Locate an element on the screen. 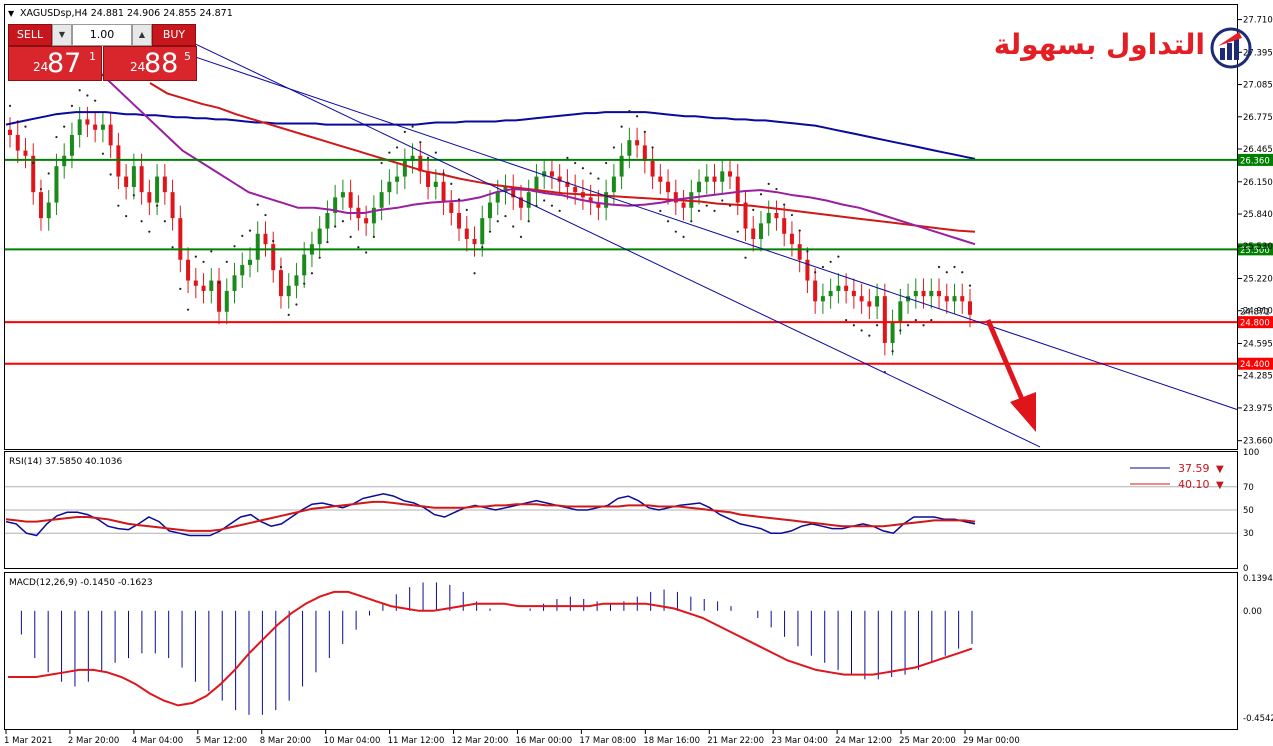 The width and height of the screenshot is (1273, 746). price-tick-label: 25.530 is located at coordinates (1258, 247).